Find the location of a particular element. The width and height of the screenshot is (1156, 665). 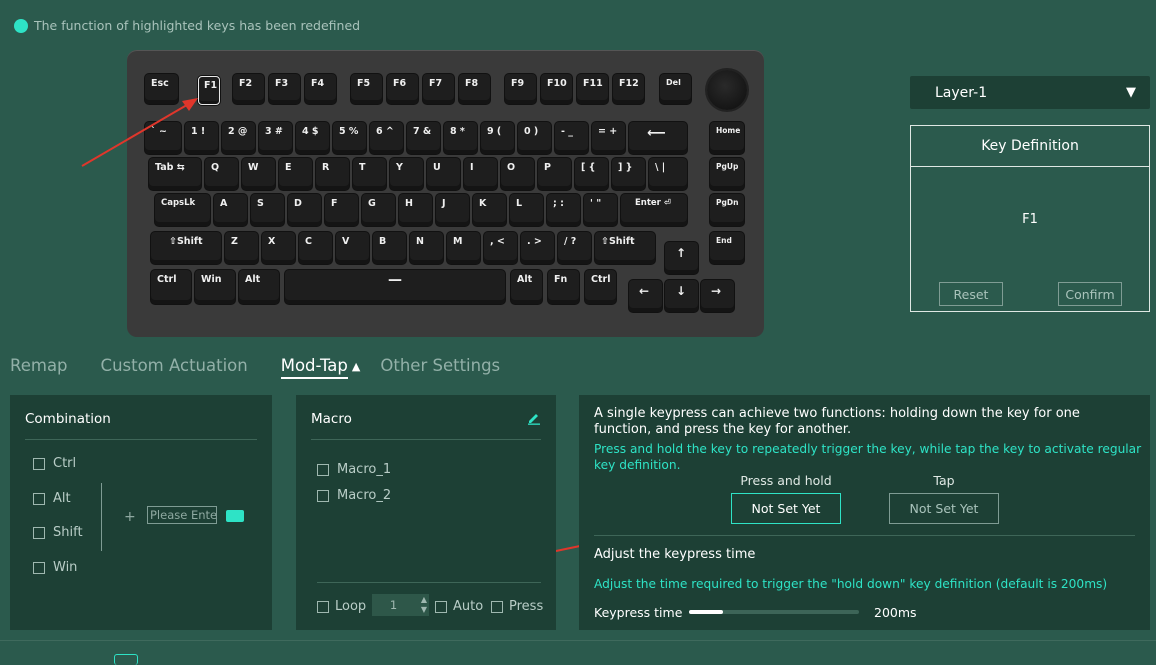

key-win: Win is located at coordinates (215, 287).